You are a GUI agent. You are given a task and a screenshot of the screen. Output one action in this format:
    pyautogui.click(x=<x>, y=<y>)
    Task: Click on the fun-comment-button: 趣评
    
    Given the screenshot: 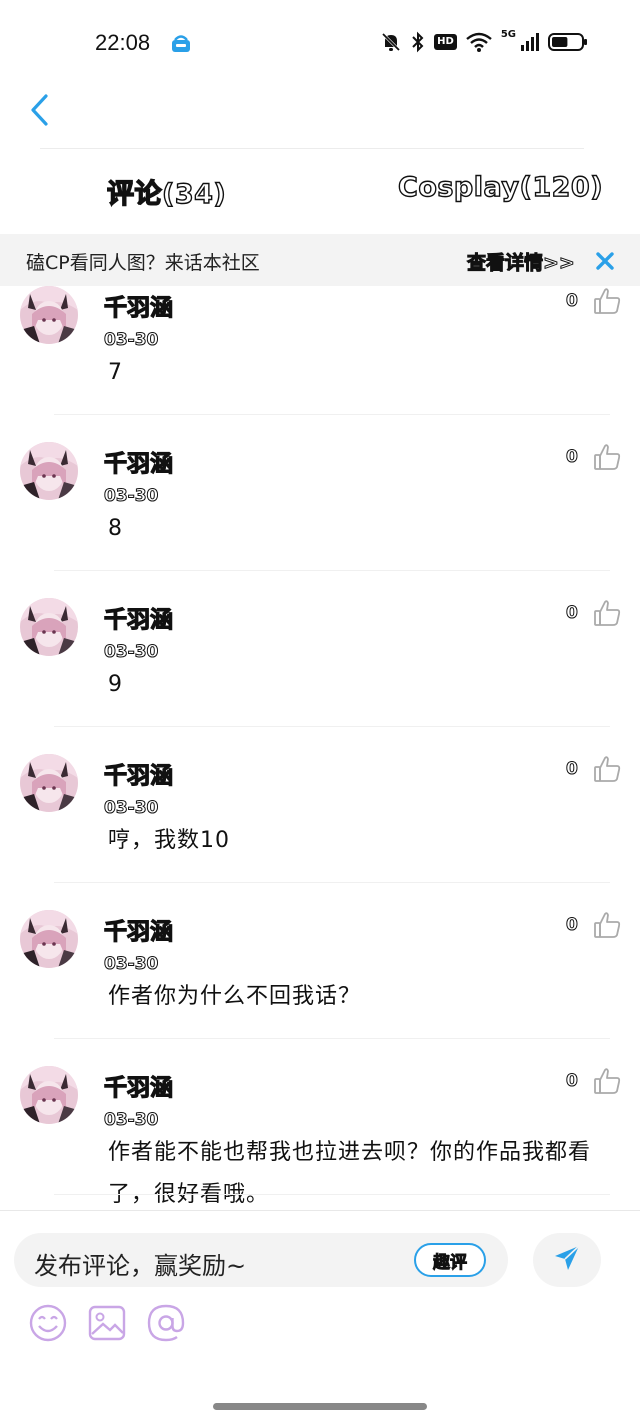 What is the action you would take?
    pyautogui.click(x=450, y=1260)
    